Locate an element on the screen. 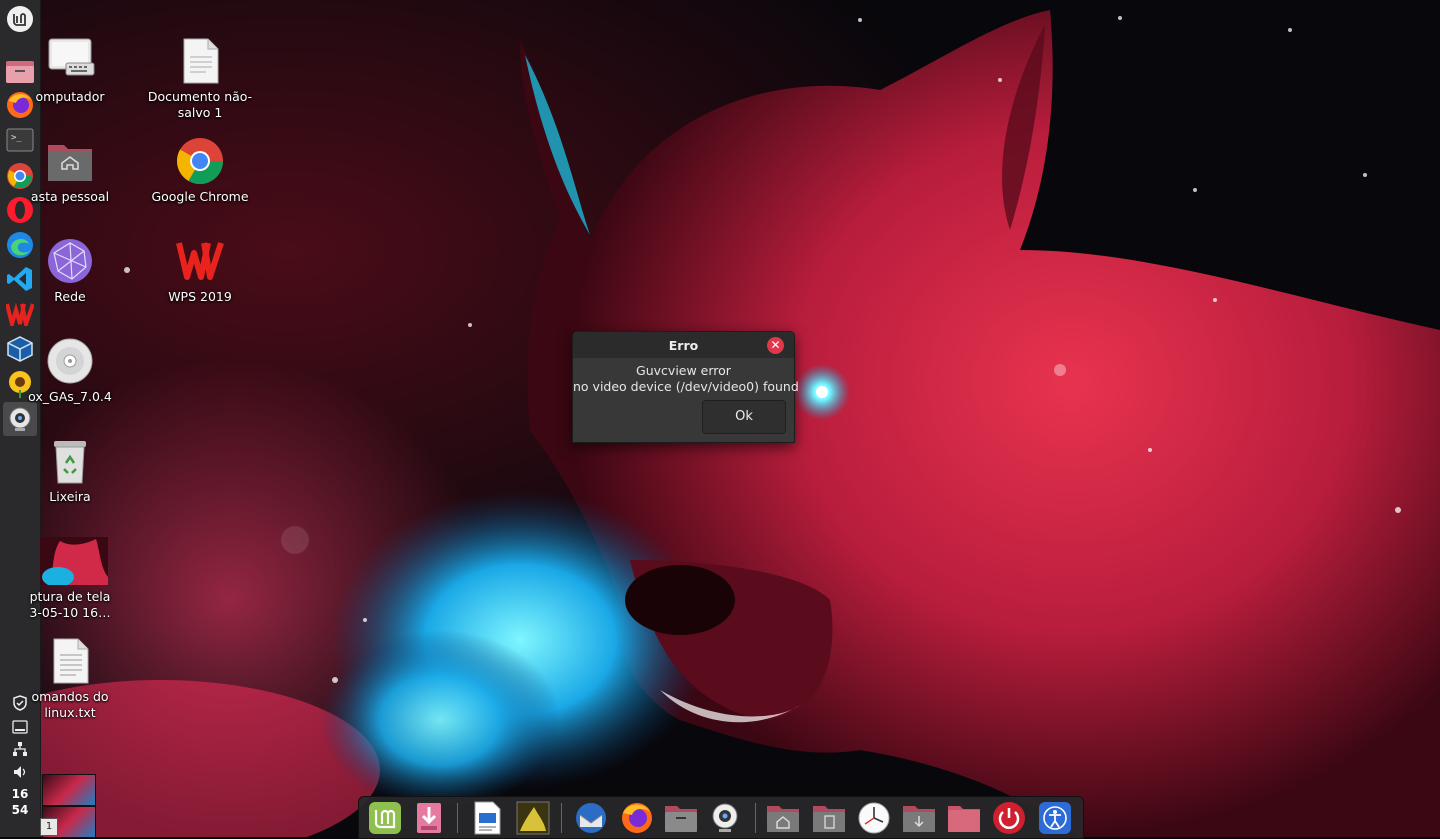 The width and height of the screenshot is (1440, 839). desktop-icon-document: Documento não- salvo 1 is located at coordinates (200, 79).